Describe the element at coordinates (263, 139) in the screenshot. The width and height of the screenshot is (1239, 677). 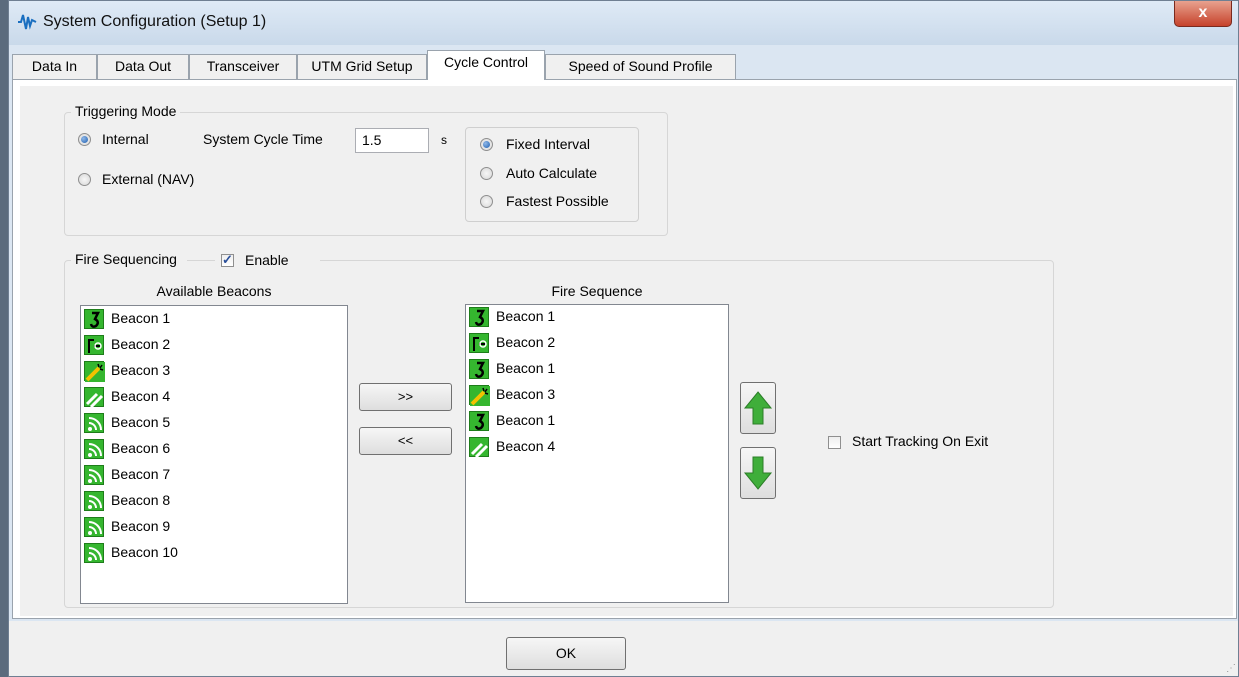
I see `cycle-time-label: System Cycle Time` at that location.